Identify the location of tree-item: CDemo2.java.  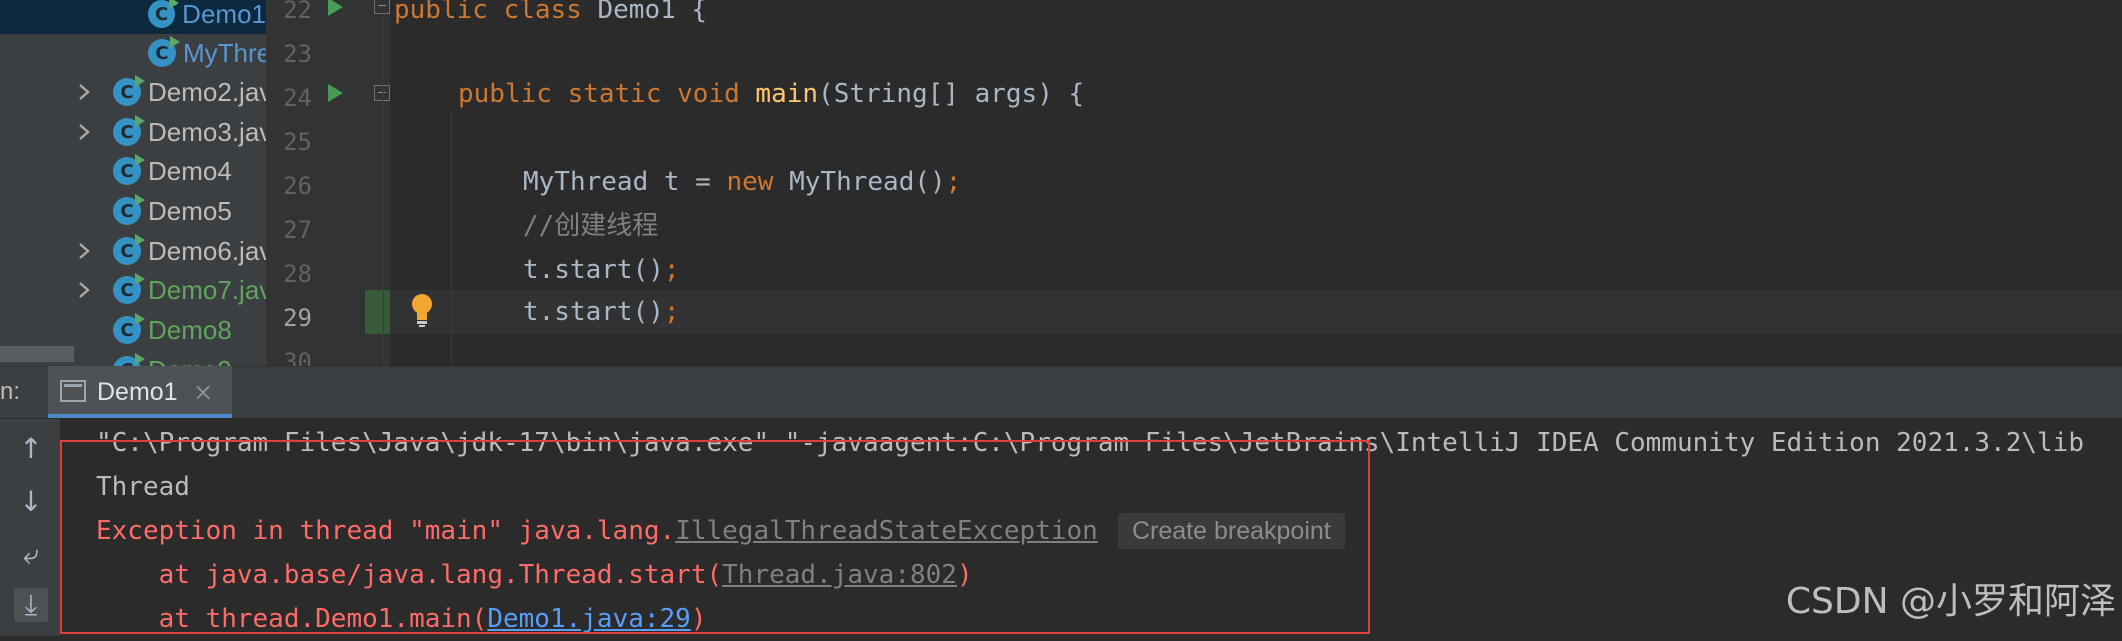
(189, 92).